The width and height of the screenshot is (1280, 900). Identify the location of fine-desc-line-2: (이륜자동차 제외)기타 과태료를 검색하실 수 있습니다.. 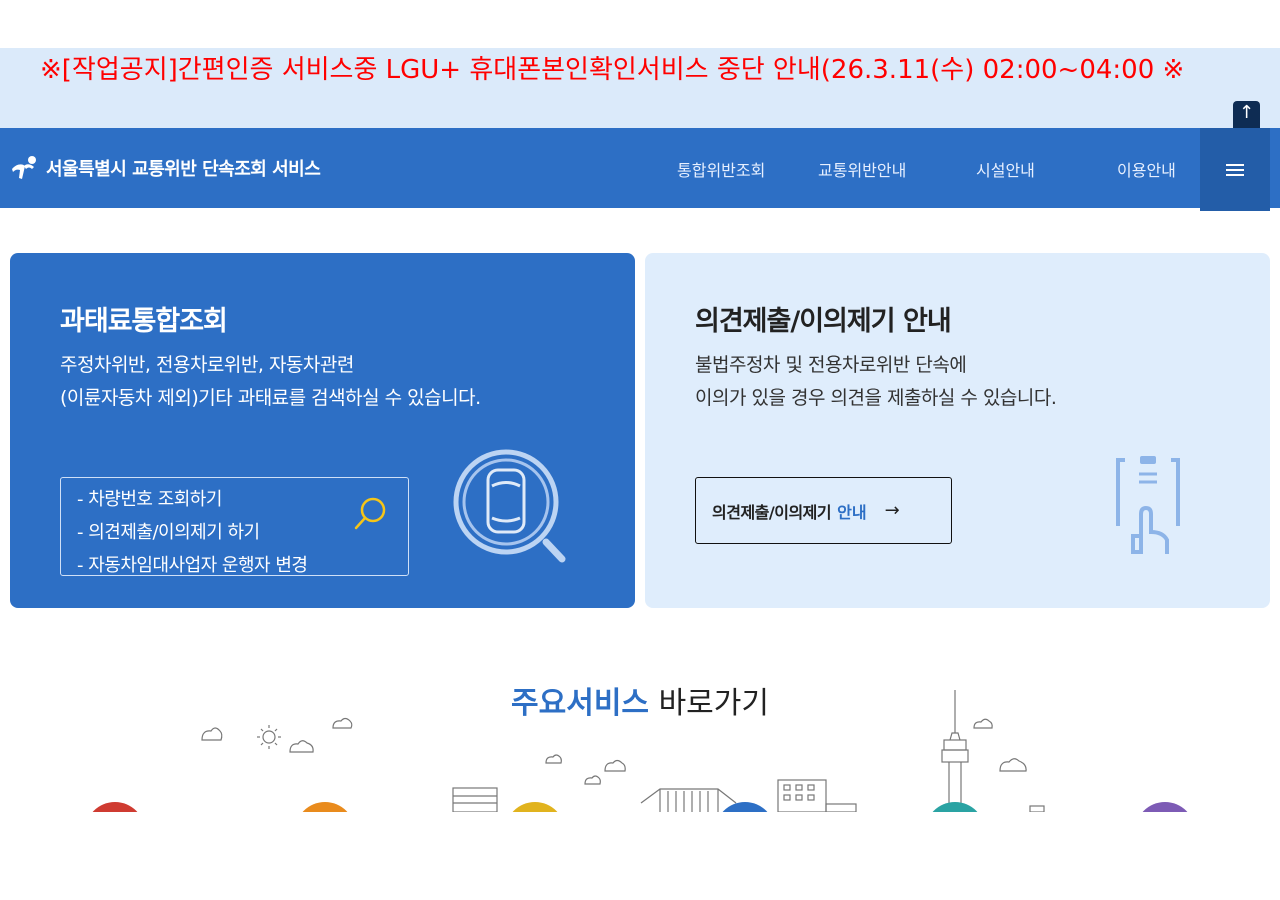
(270, 398).